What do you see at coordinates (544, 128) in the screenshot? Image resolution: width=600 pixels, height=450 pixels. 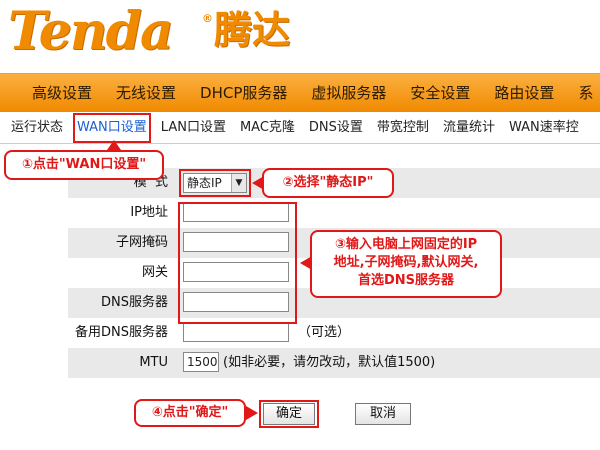 I see `tab-wan-speed-control: WAN速率控` at bounding box center [544, 128].